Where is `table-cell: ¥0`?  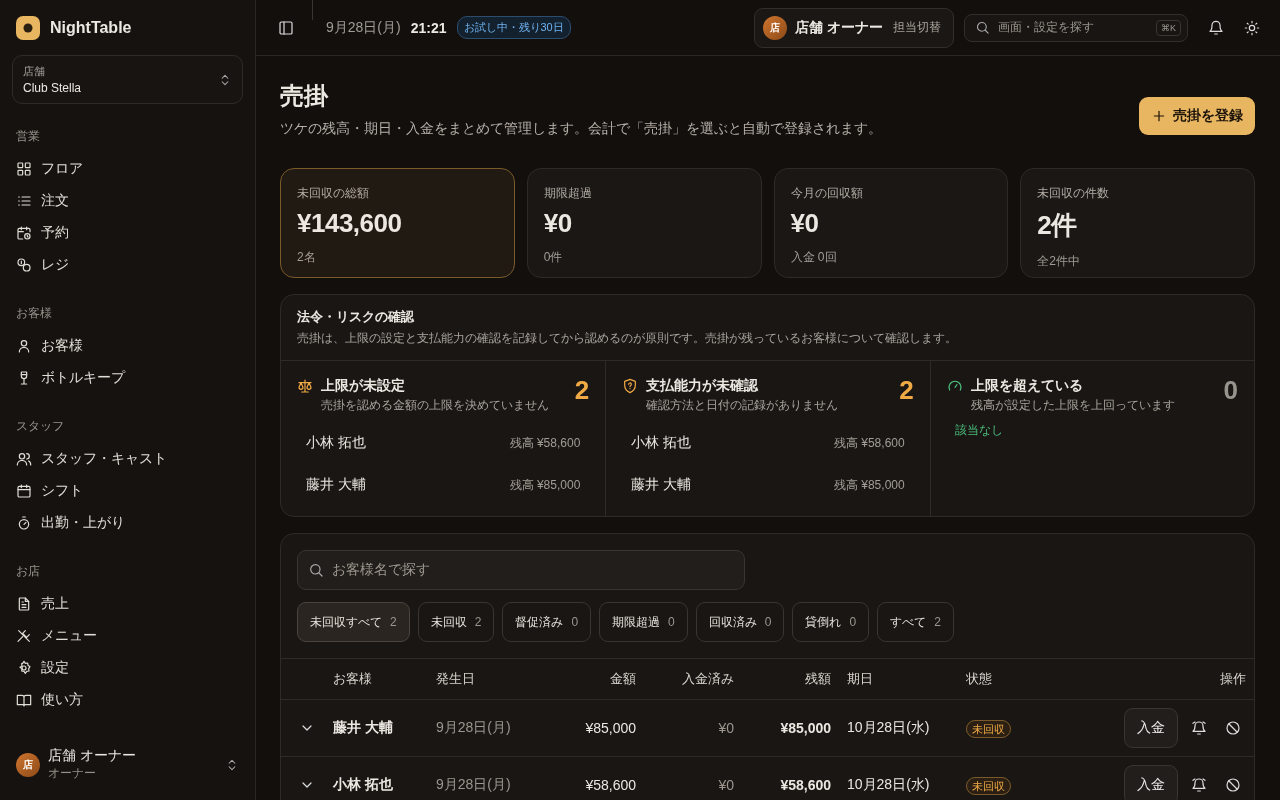
table-cell: ¥0 is located at coordinates (726, 785).